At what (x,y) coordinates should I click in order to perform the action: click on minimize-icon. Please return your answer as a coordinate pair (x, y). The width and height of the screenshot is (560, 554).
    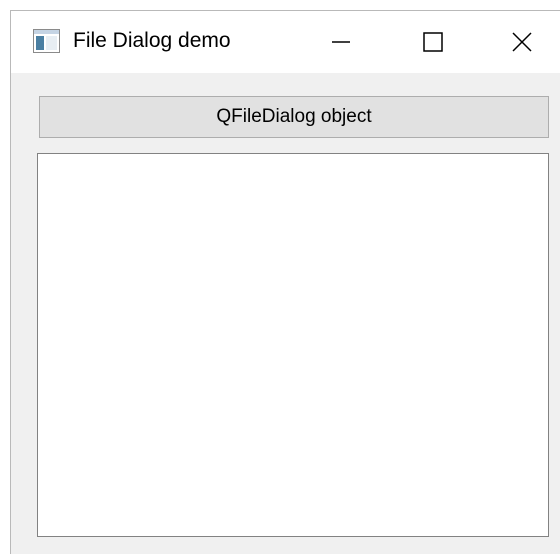
    Looking at the image, I should click on (341, 42).